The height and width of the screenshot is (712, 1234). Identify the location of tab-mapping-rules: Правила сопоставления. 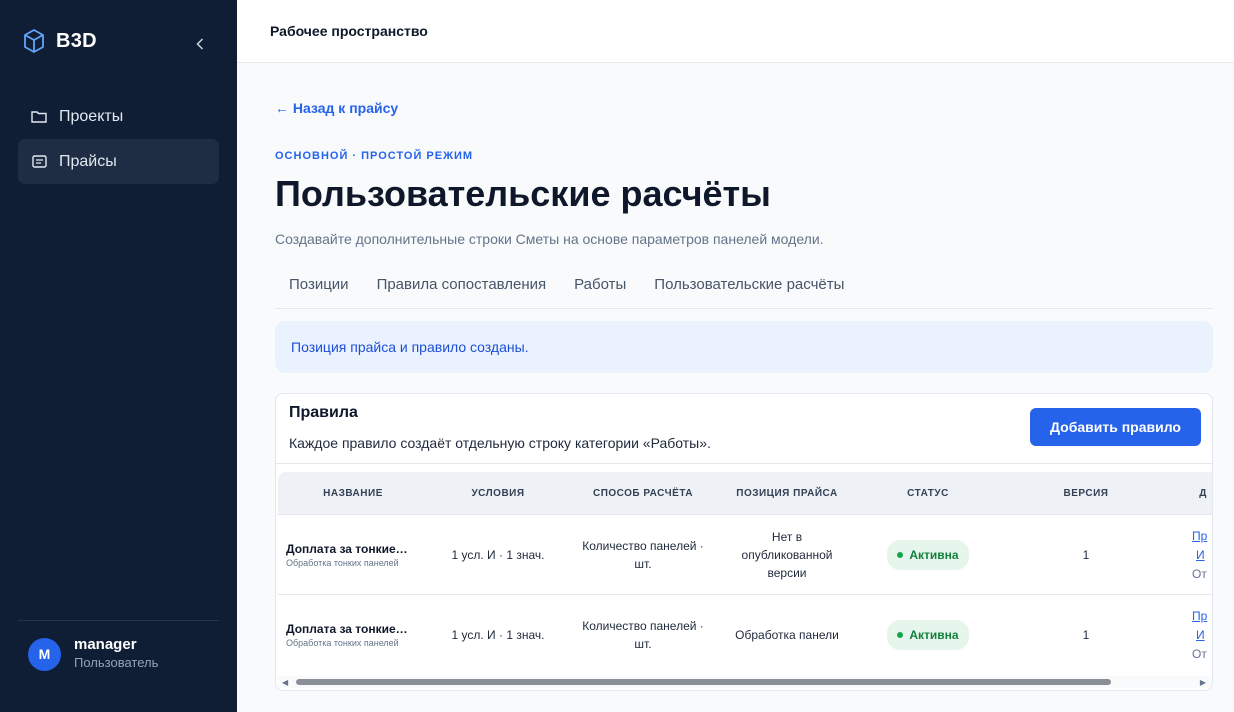
(462, 285).